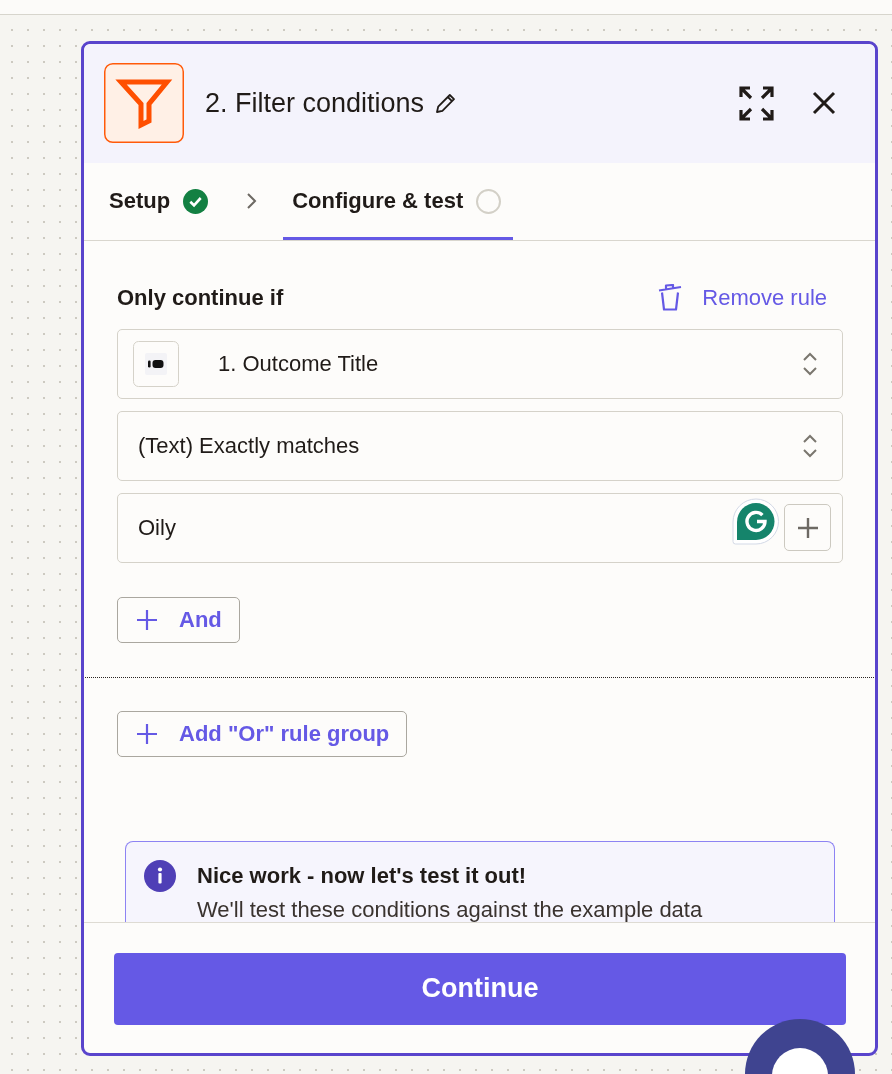 The height and width of the screenshot is (1074, 892). I want to click on info-icon, so click(160, 875).